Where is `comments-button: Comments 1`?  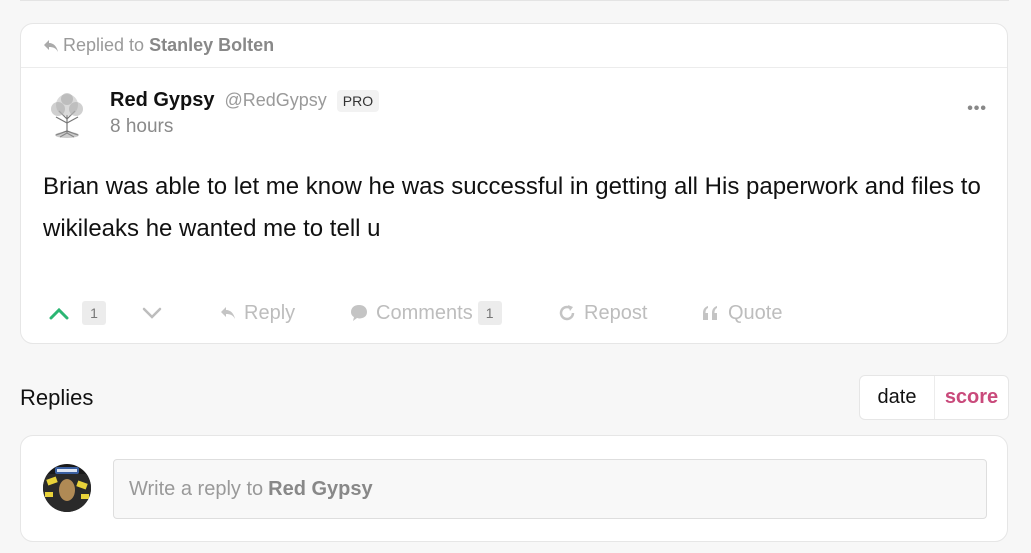
comments-button: Comments 1 is located at coordinates (426, 313).